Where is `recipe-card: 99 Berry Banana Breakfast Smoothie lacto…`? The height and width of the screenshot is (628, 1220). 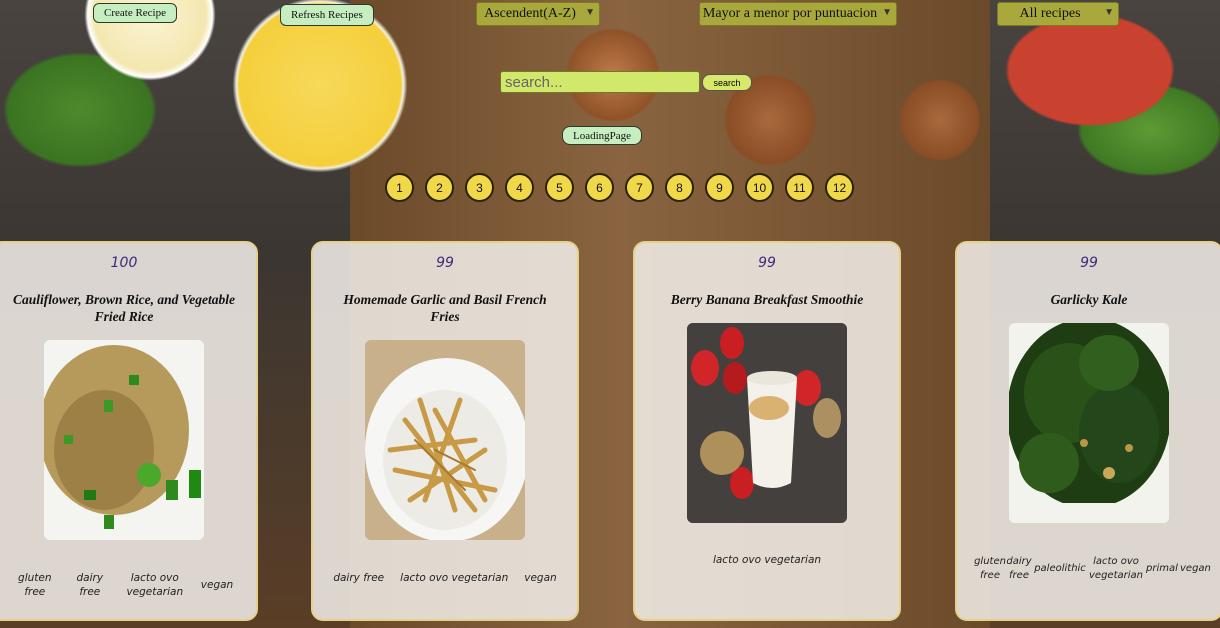 recipe-card: 99 Berry Banana Breakfast Smoothie lacto… is located at coordinates (767, 431).